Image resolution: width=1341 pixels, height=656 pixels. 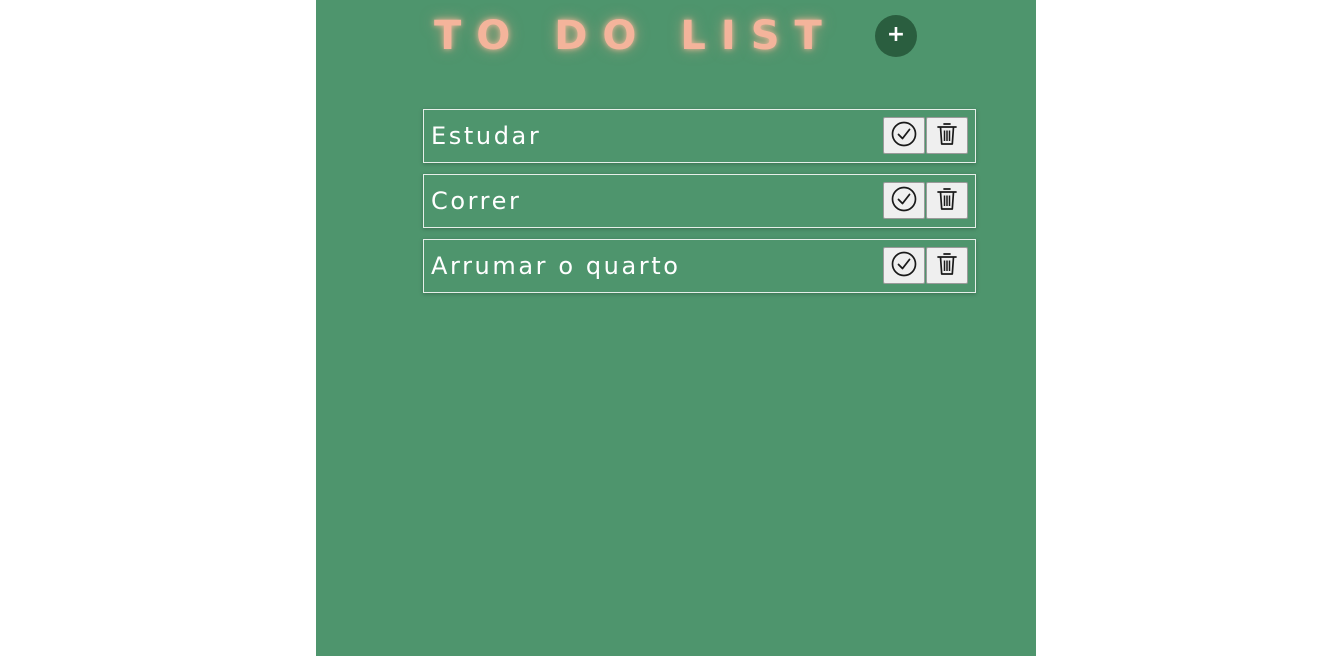 I want to click on add-task-button: +, so click(x=896, y=36).